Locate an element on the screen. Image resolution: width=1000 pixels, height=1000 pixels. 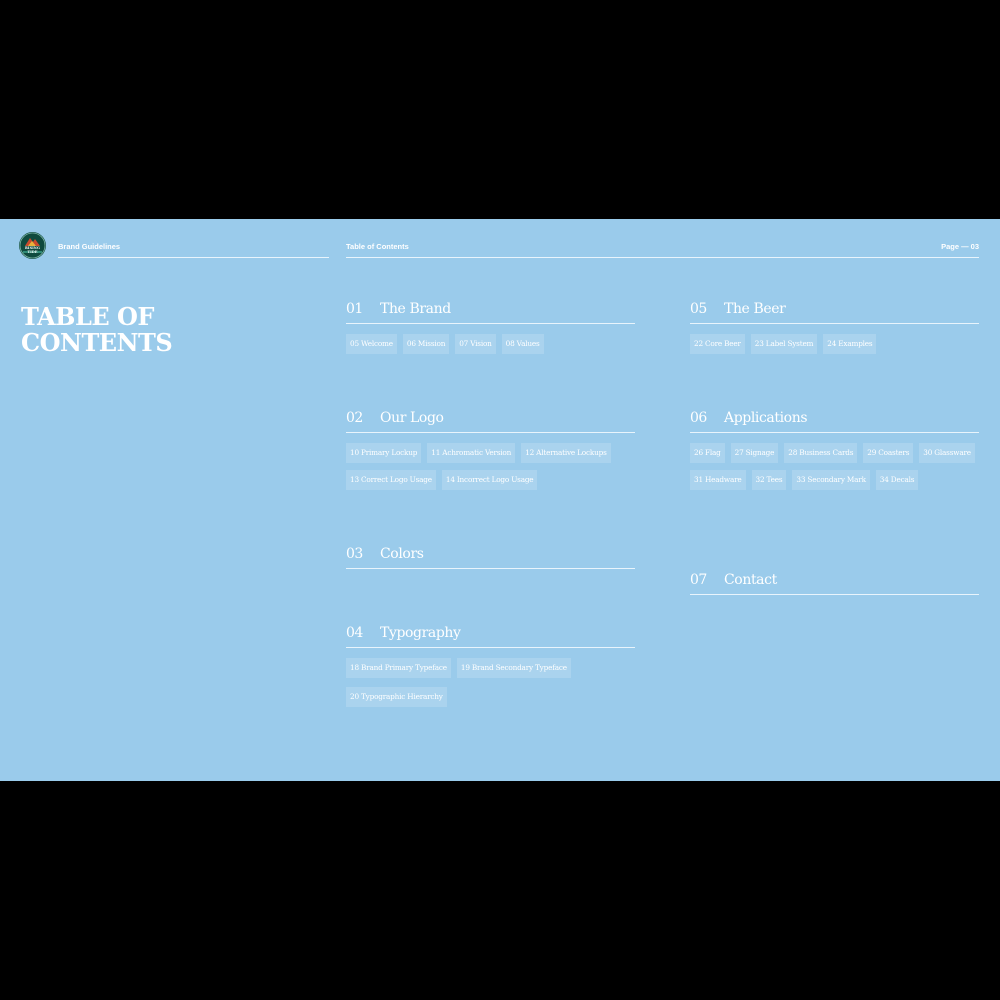
header-divider-left is located at coordinates (193, 257).